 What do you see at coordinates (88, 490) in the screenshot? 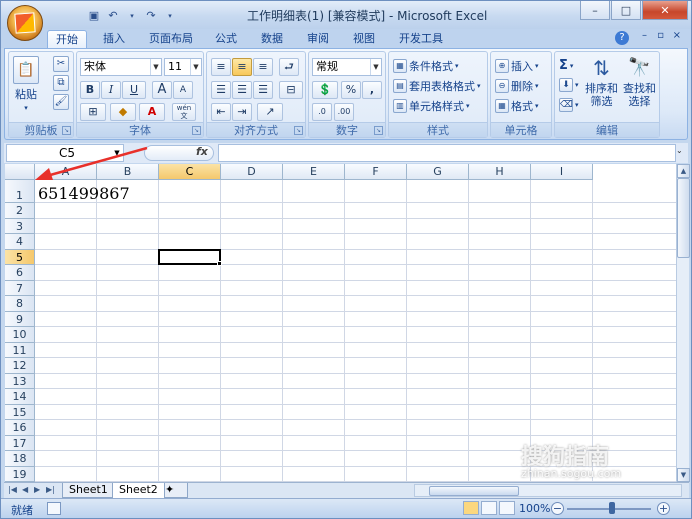
I see `sheet-tab-sheet1: Sheet1` at bounding box center [88, 490].